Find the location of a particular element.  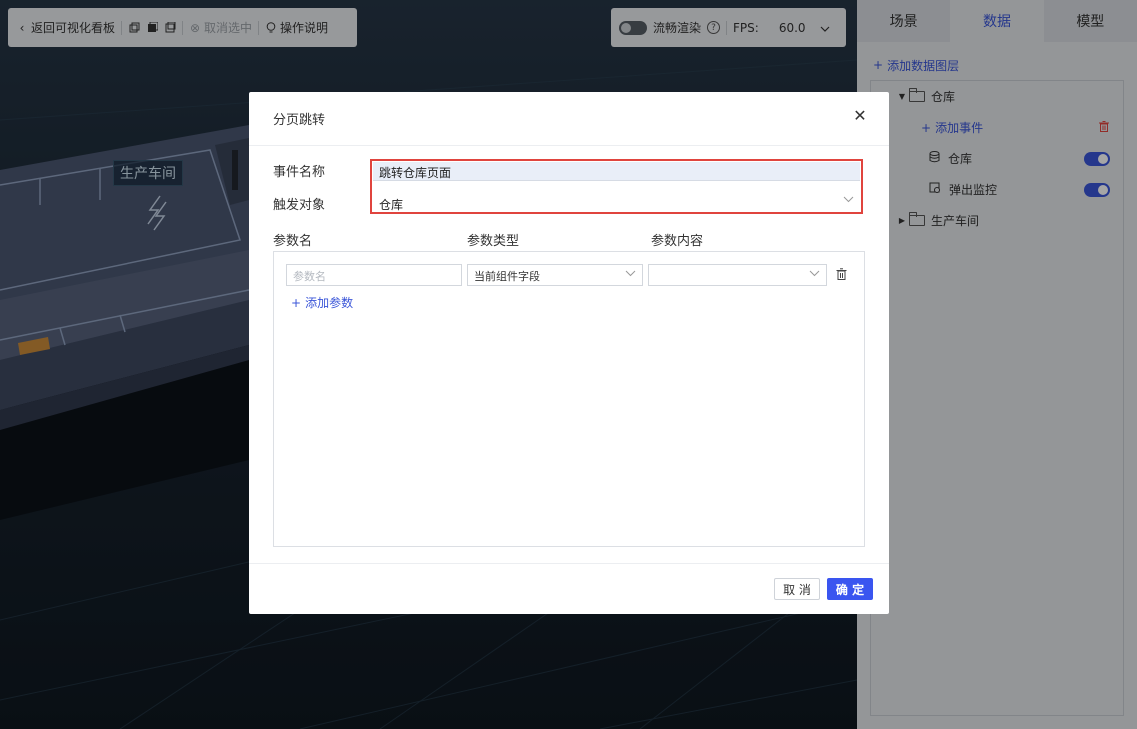

param-name-input: 参数名 is located at coordinates (374, 275).